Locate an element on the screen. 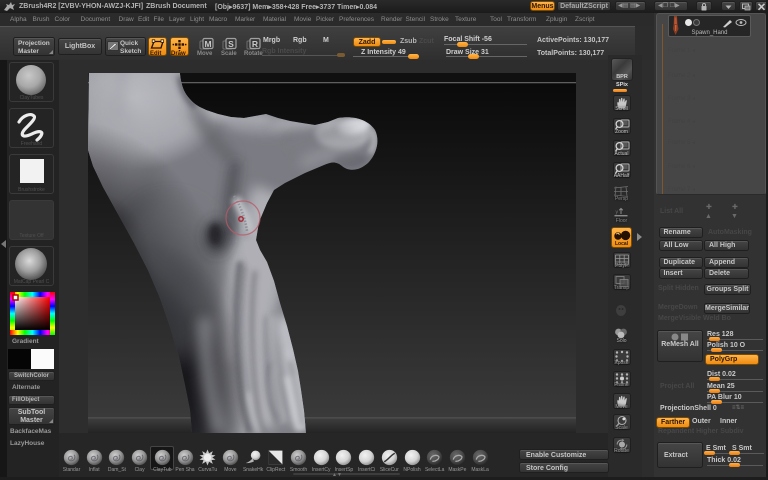 This screenshot has height=480, width=768. svg-text: M is located at coordinates (207, 44).